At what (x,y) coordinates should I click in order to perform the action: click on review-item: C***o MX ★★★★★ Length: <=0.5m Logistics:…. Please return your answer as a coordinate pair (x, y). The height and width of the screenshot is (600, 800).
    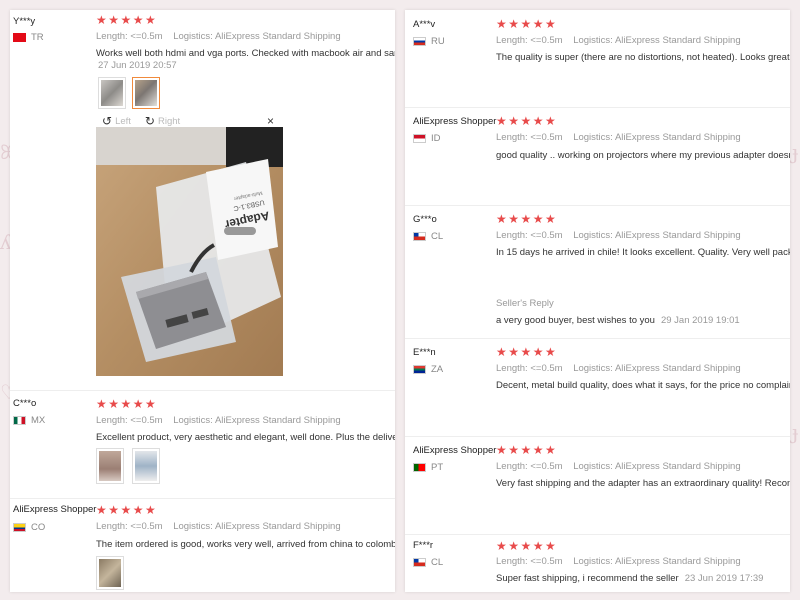
    Looking at the image, I should click on (202, 444).